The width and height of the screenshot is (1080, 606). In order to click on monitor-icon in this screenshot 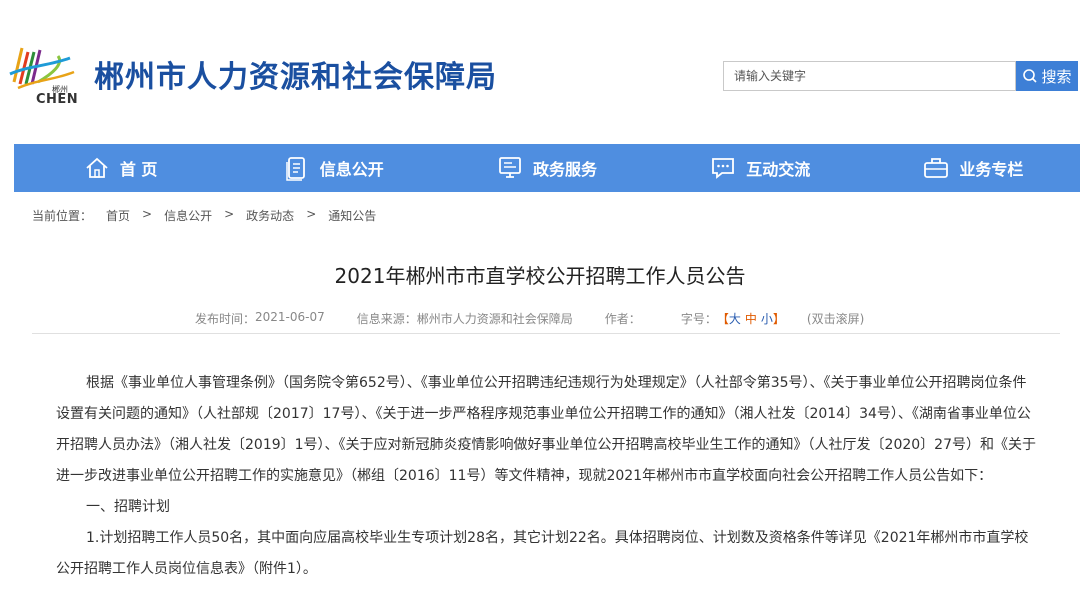, I will do `click(510, 167)`.